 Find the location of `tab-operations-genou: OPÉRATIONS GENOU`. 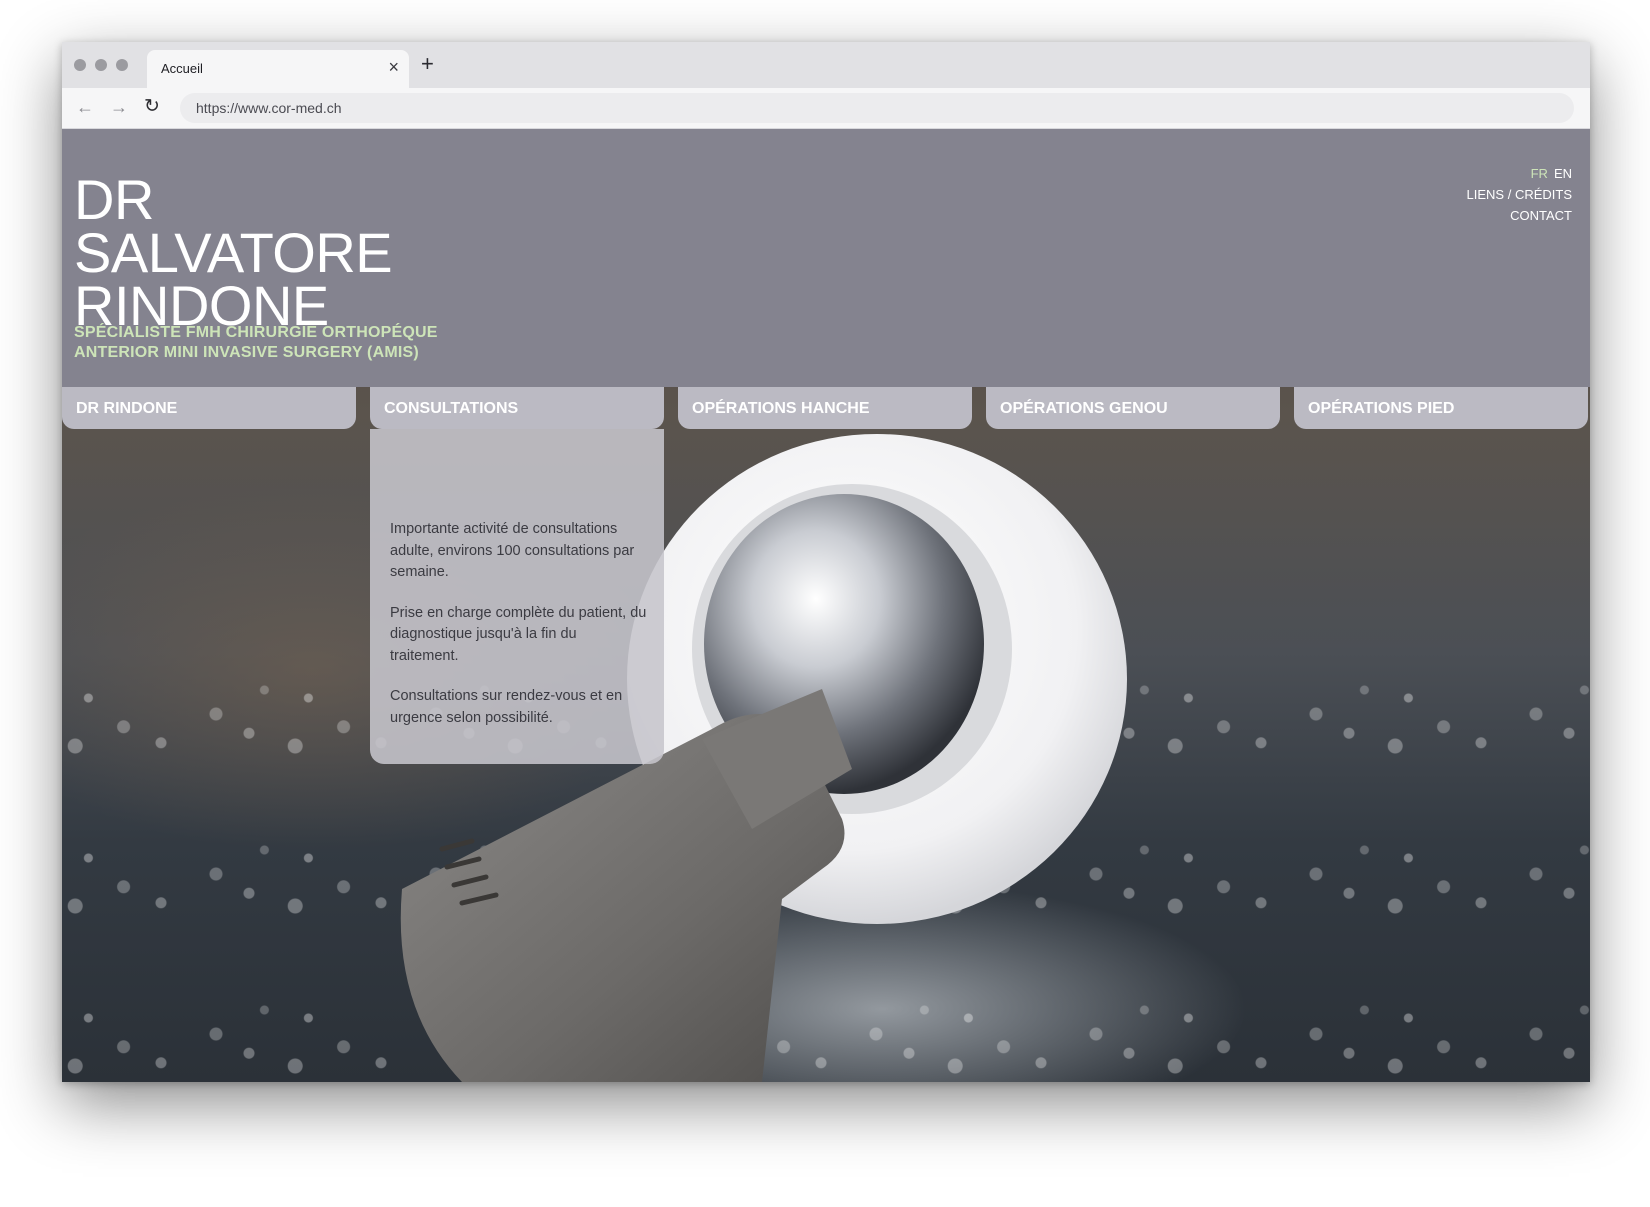

tab-operations-genou: OPÉRATIONS GENOU is located at coordinates (1133, 408).